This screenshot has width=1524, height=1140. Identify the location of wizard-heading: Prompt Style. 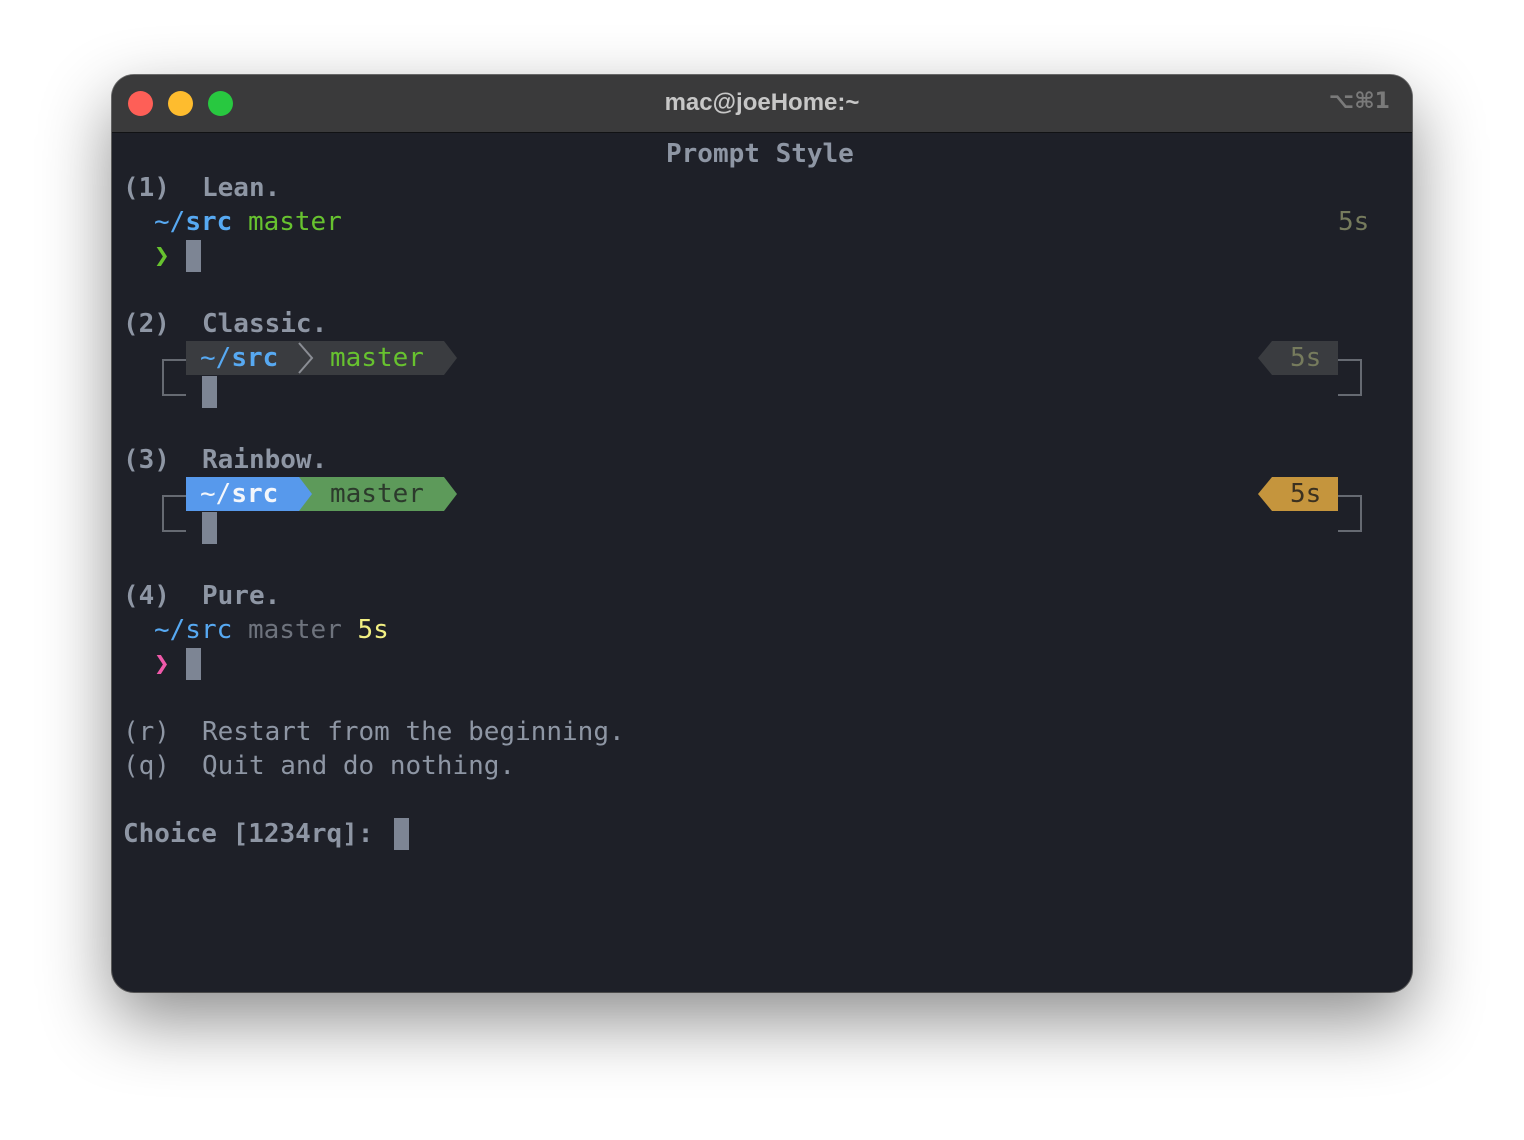
(760, 154).